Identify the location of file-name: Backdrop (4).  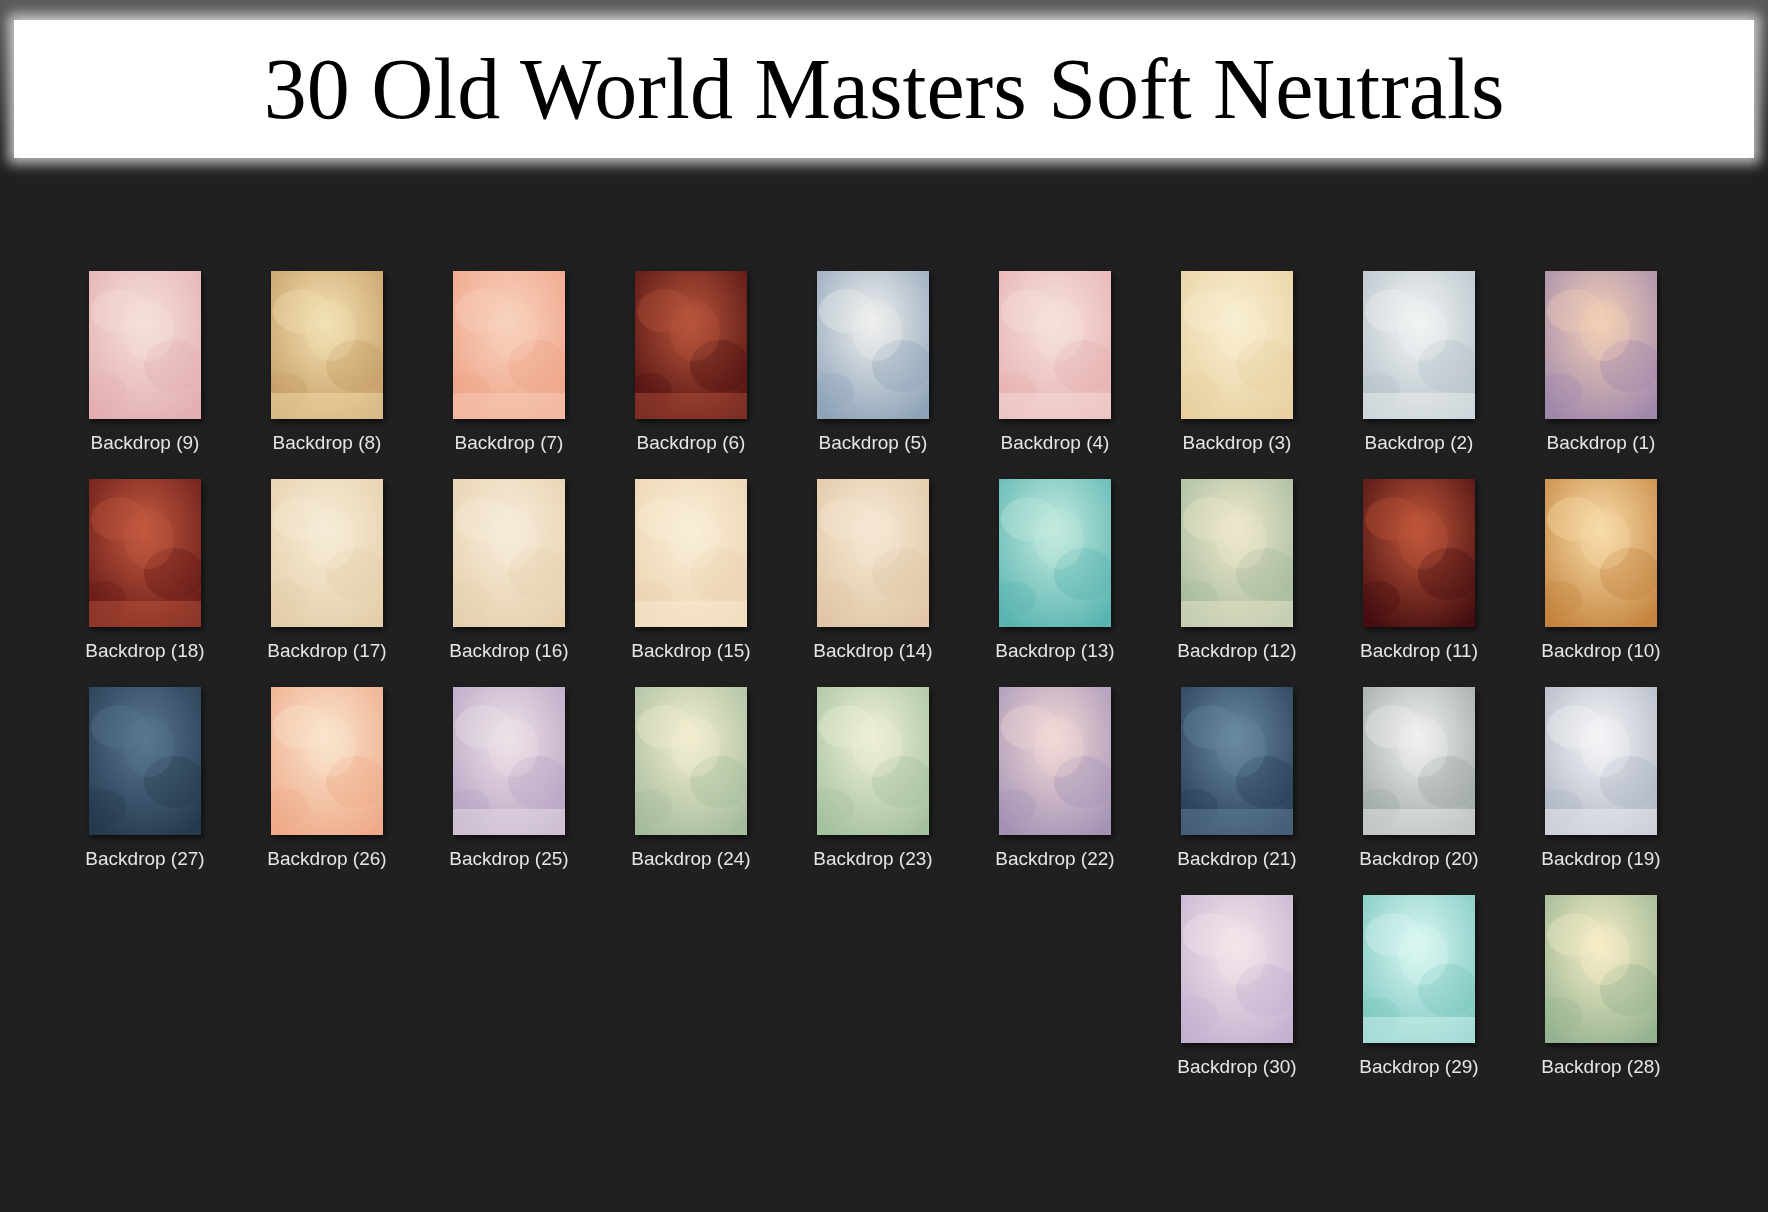
(1055, 443).